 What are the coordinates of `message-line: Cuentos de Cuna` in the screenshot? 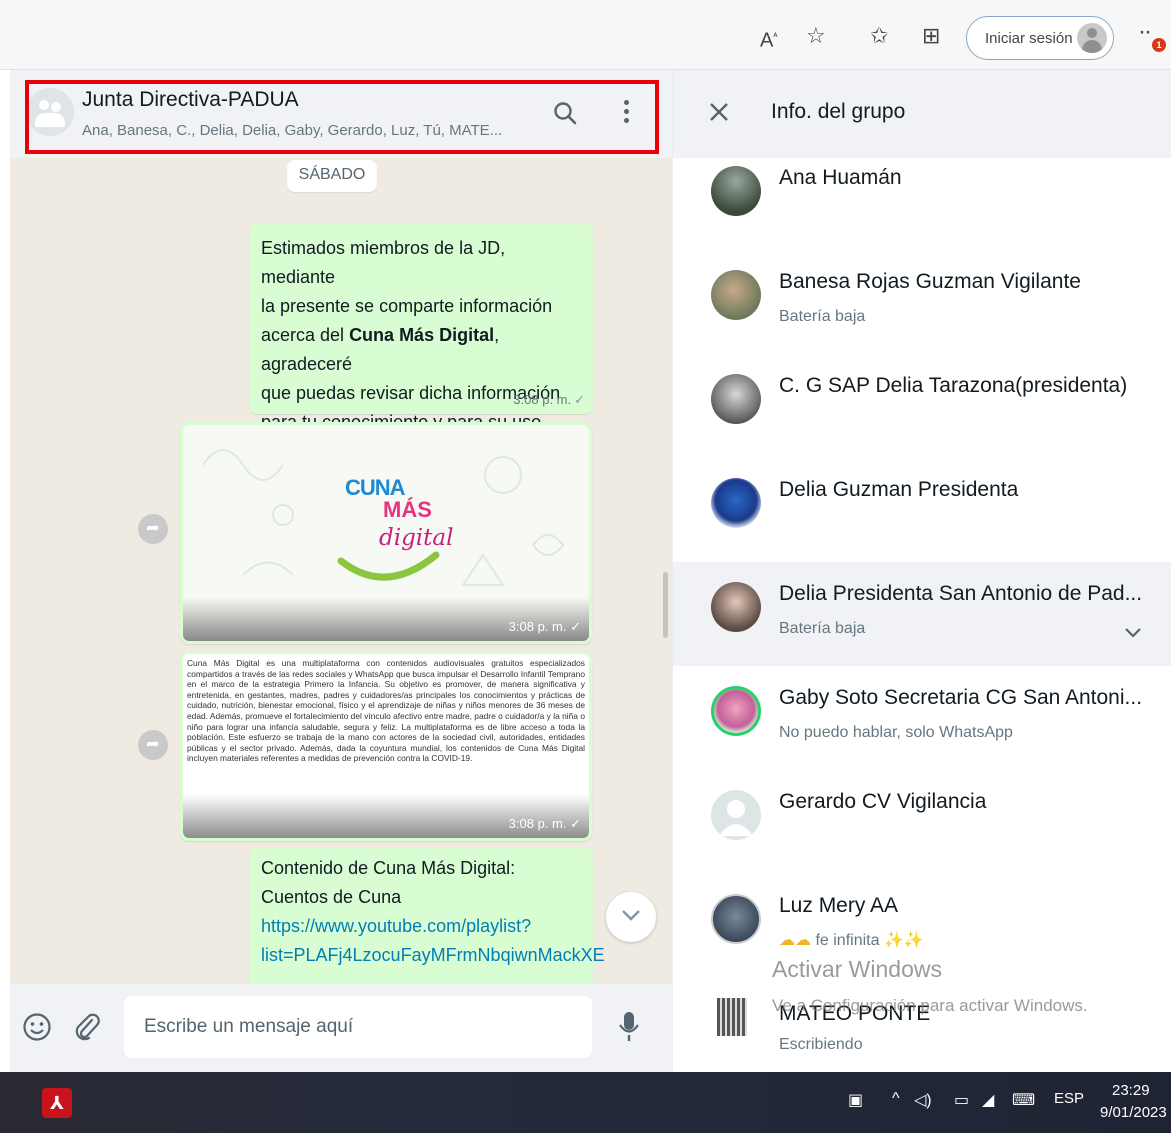 It's located at (331, 897).